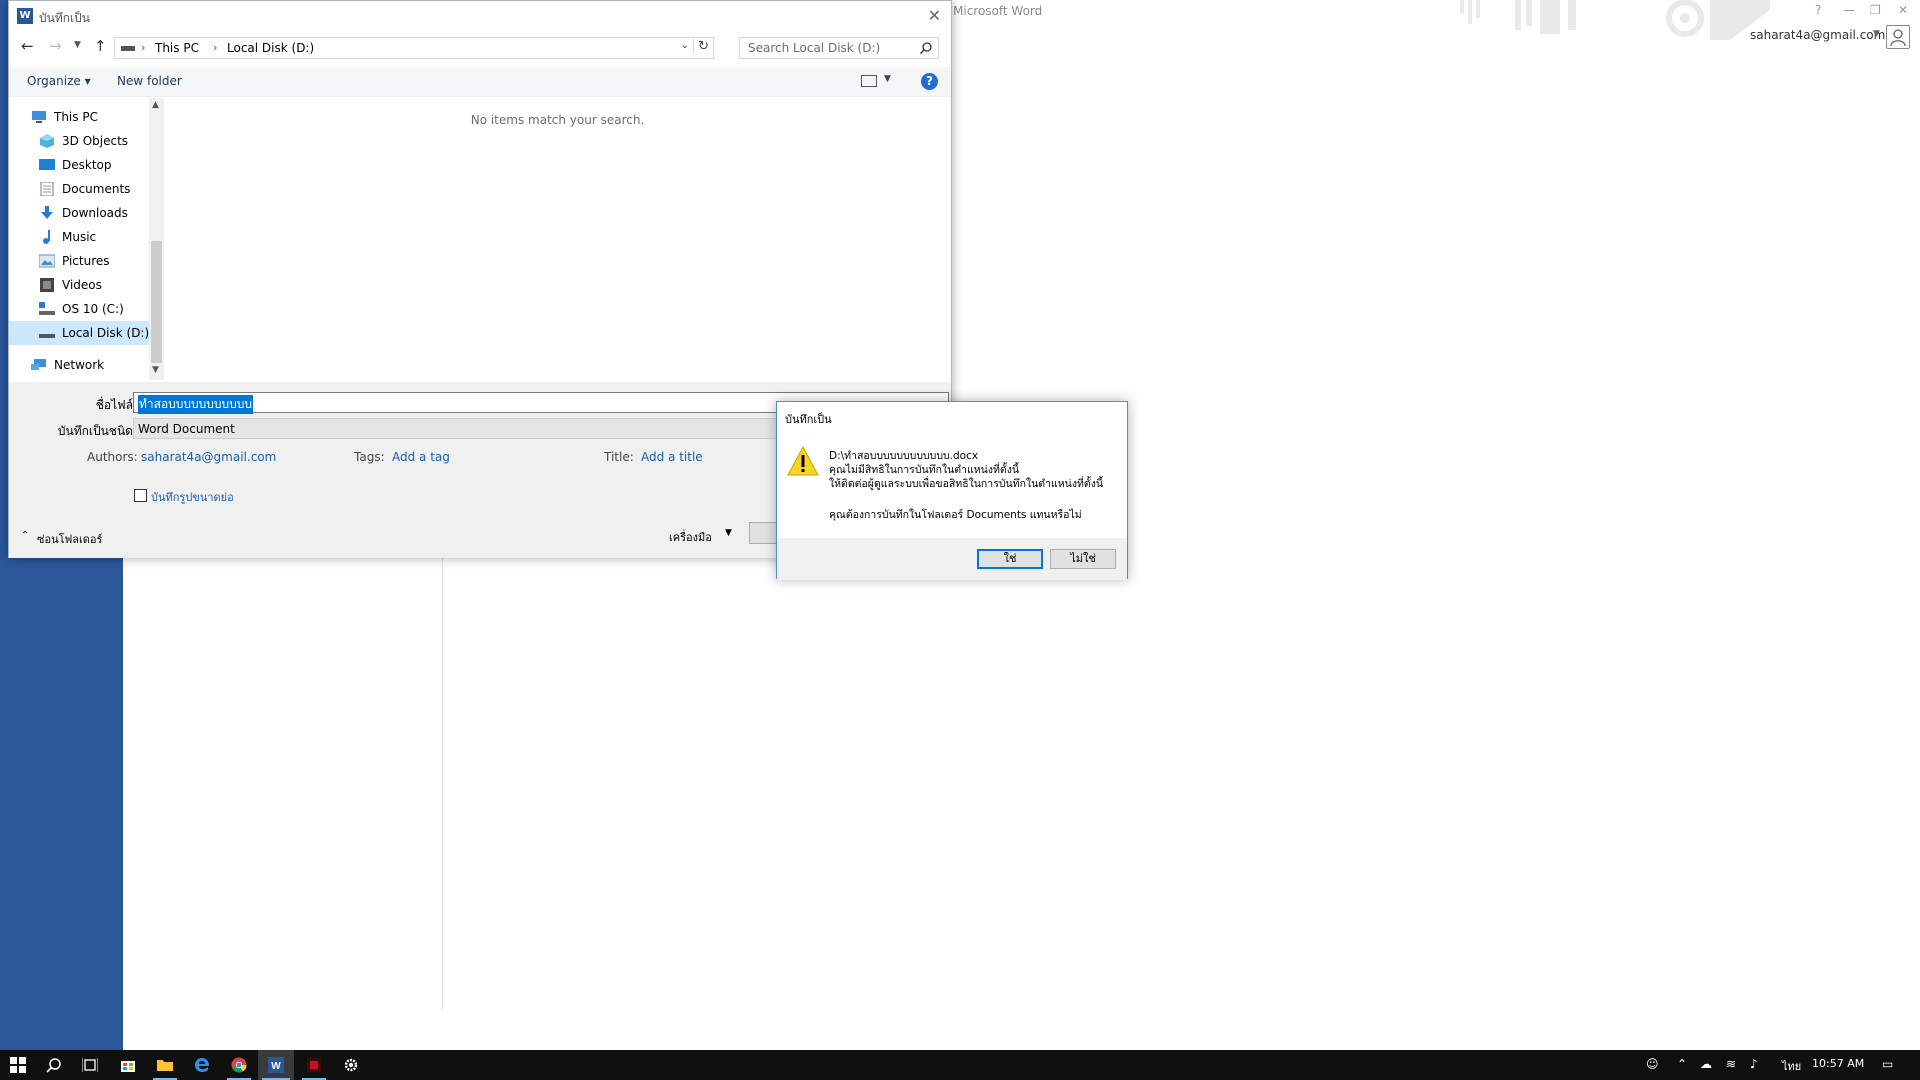  Describe the element at coordinates (47, 141) in the screenshot. I see `cube-icon` at that location.